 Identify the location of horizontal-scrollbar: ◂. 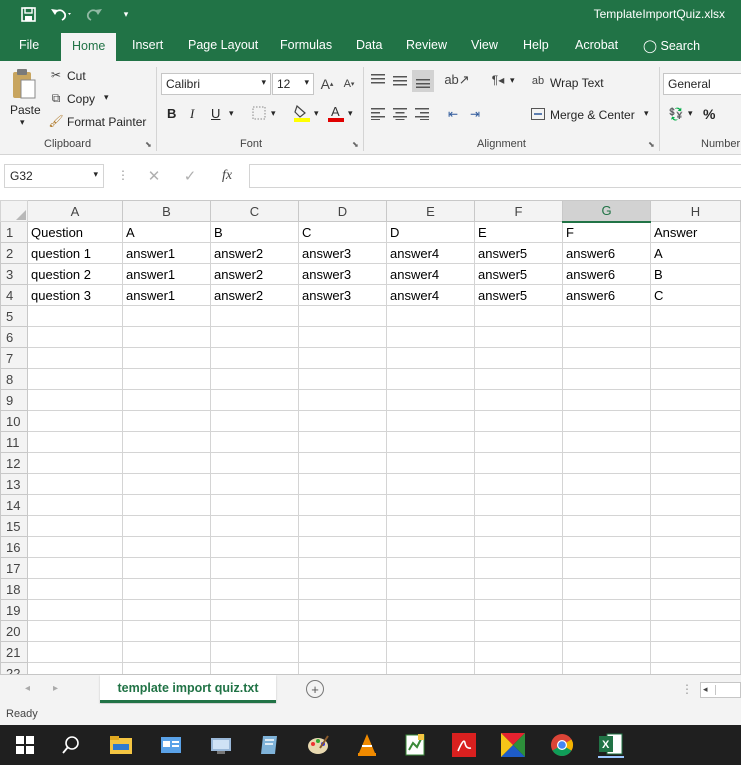
(720, 690).